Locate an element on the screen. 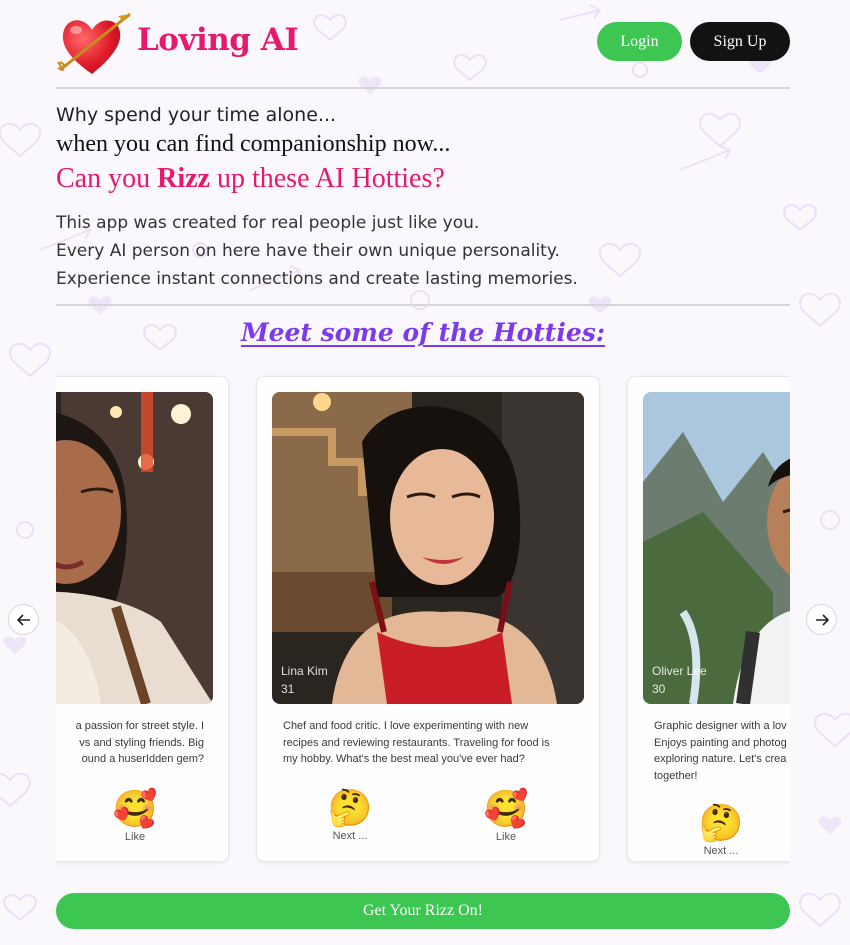  header-divider is located at coordinates (423, 88).